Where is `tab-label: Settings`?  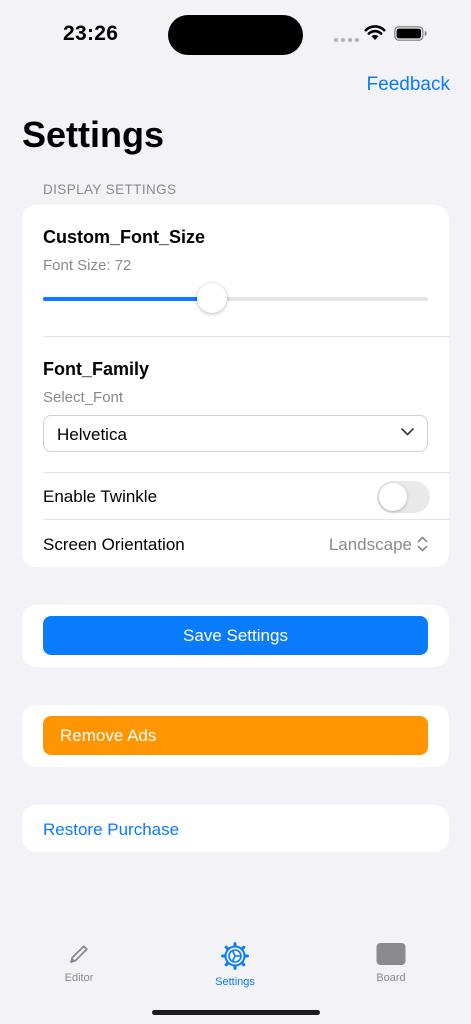 tab-label: Settings is located at coordinates (235, 982).